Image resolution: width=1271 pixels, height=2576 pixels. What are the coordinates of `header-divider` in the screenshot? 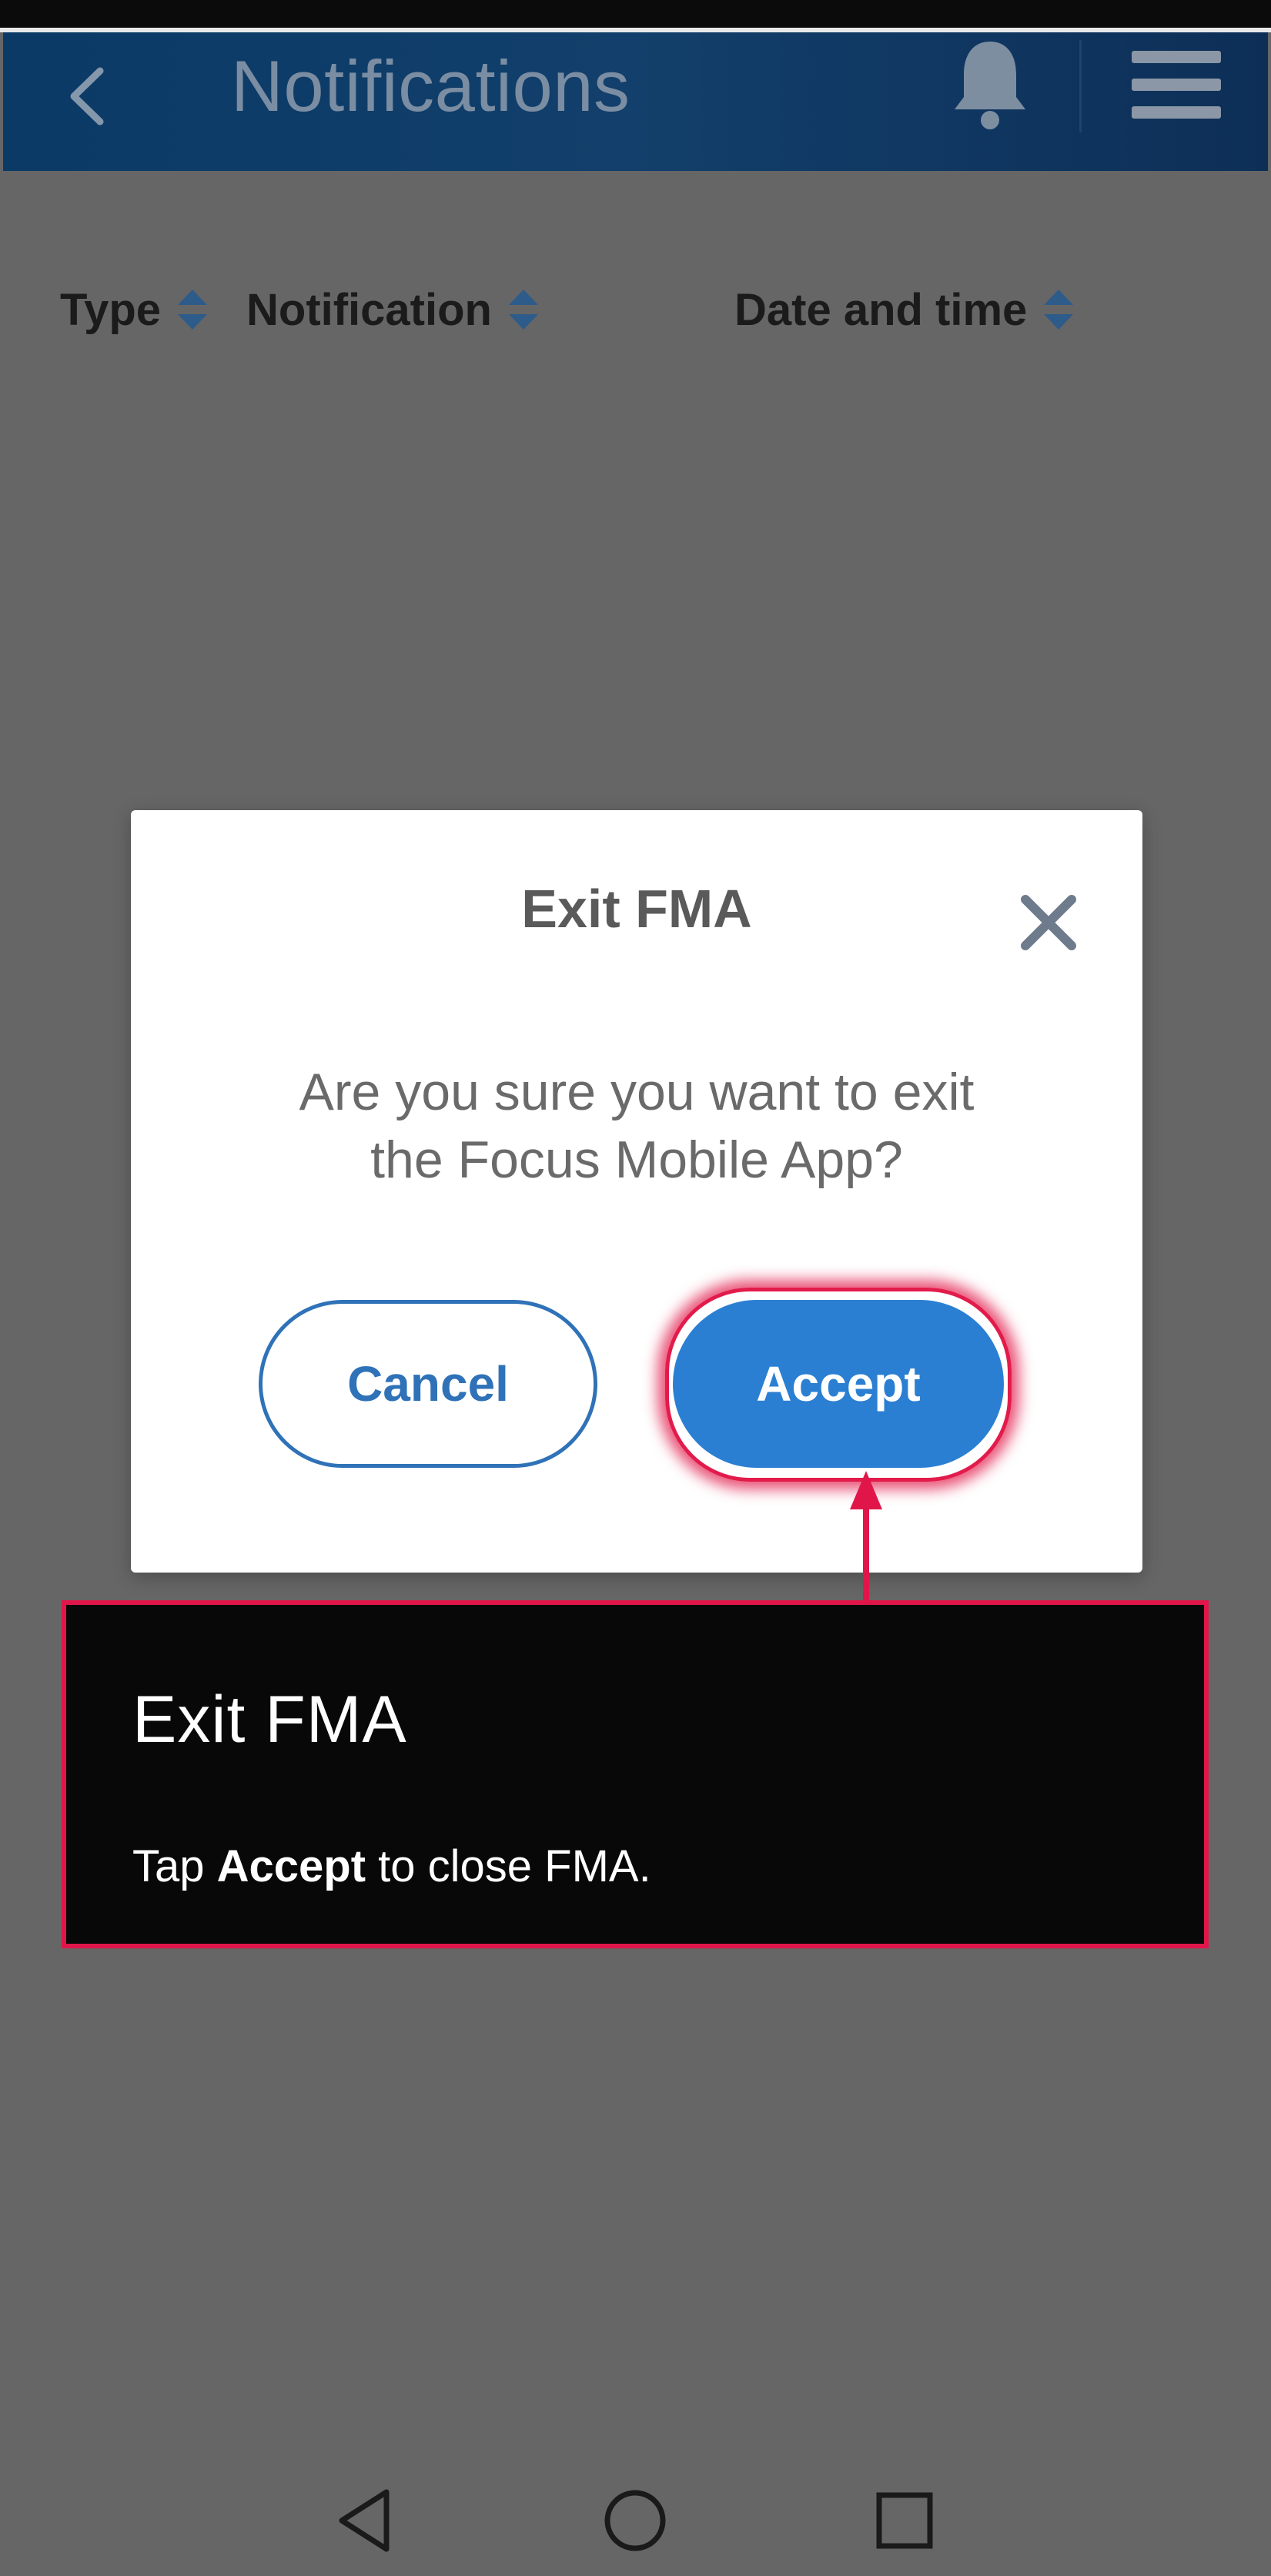 It's located at (1081, 86).